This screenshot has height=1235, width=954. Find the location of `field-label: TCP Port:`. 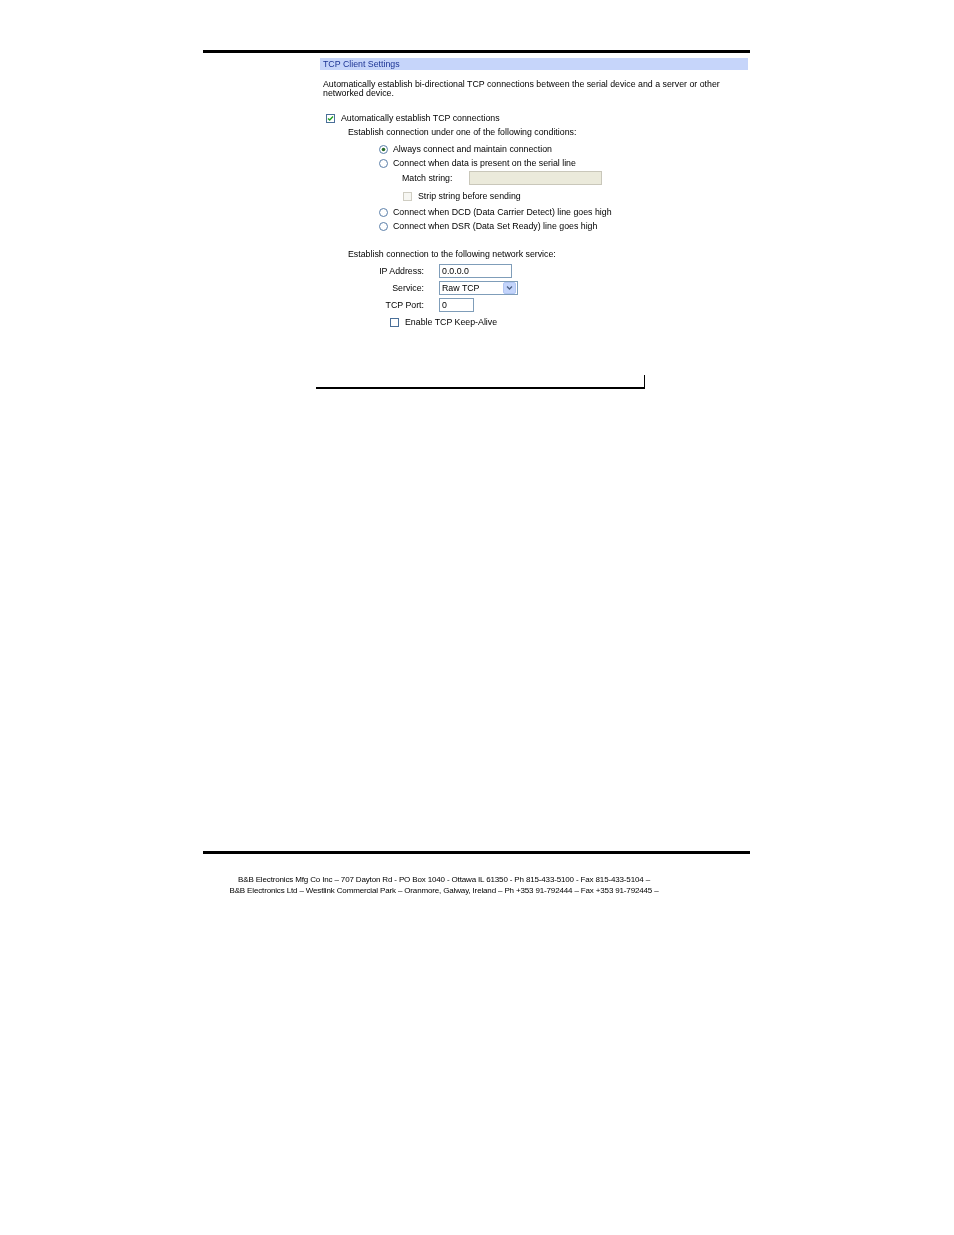

field-label: TCP Port: is located at coordinates (404, 305).